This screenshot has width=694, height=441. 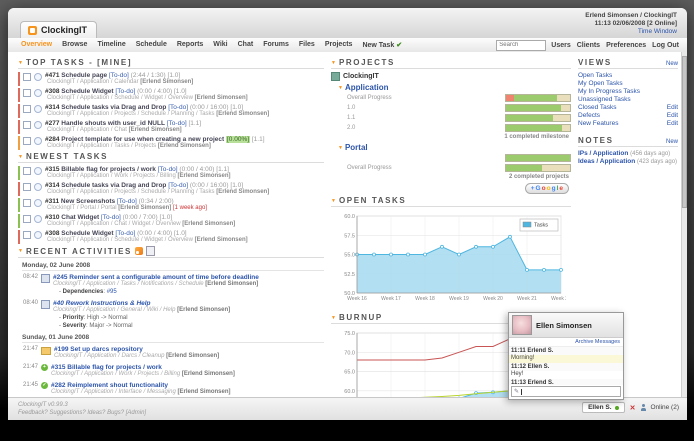 What do you see at coordinates (451, 201) in the screenshot?
I see `section-header-open-tasks: ▼ OPEN TASKS` at bounding box center [451, 201].